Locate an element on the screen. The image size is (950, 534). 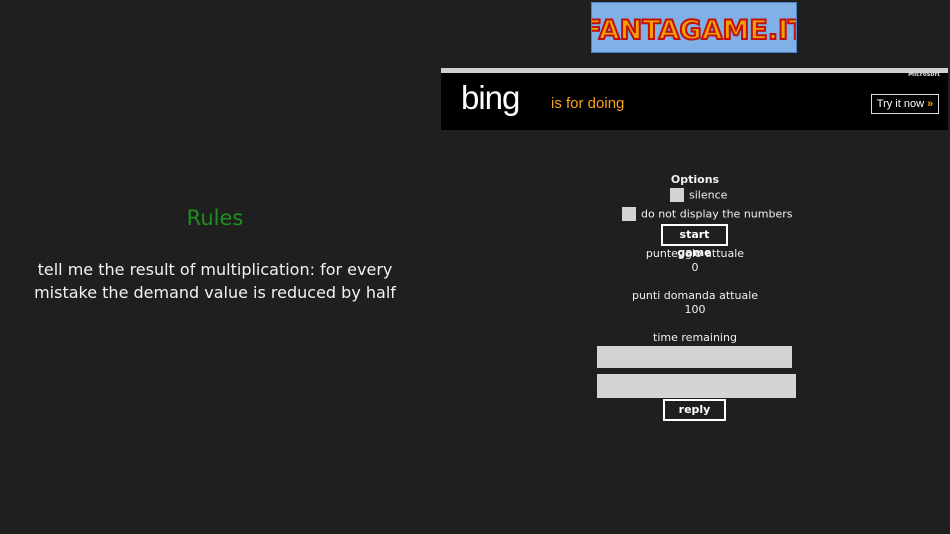
bing-ad-banner: Microsoft bing is for doing Try it now » is located at coordinates (694, 99).